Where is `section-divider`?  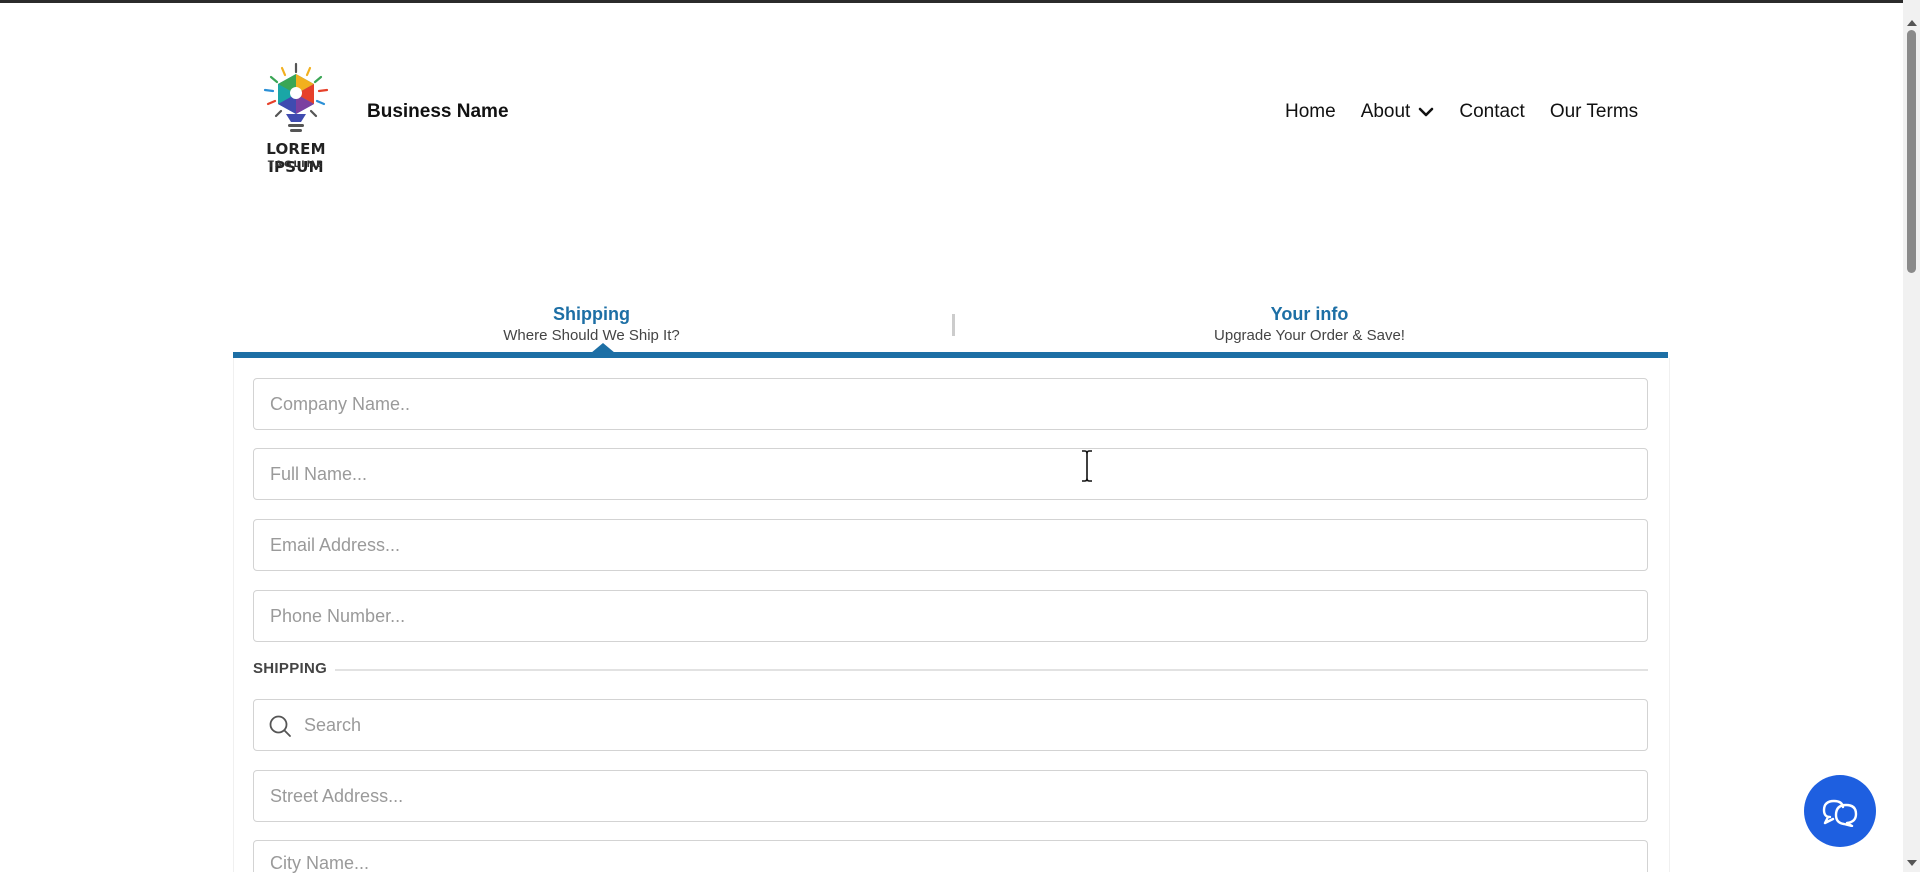 section-divider is located at coordinates (991, 670).